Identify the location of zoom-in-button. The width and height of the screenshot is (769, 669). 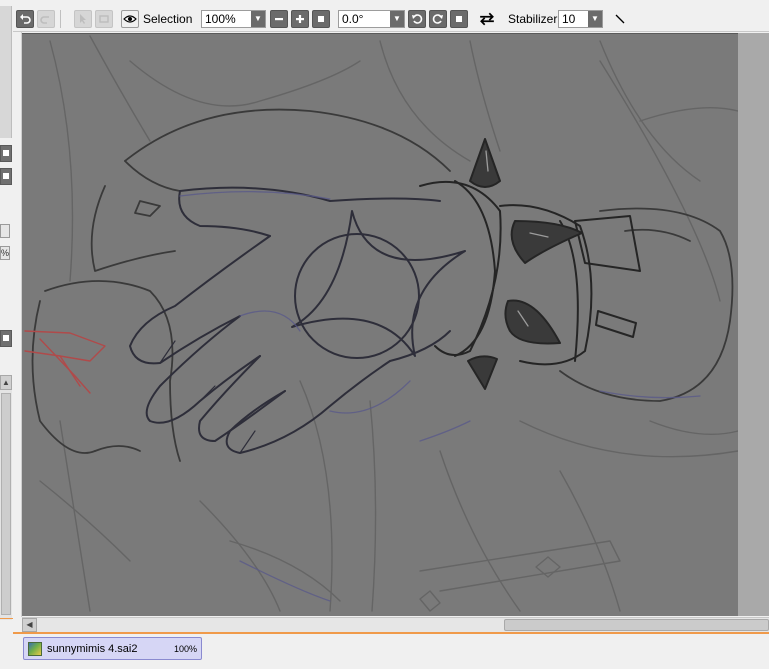
(300, 19).